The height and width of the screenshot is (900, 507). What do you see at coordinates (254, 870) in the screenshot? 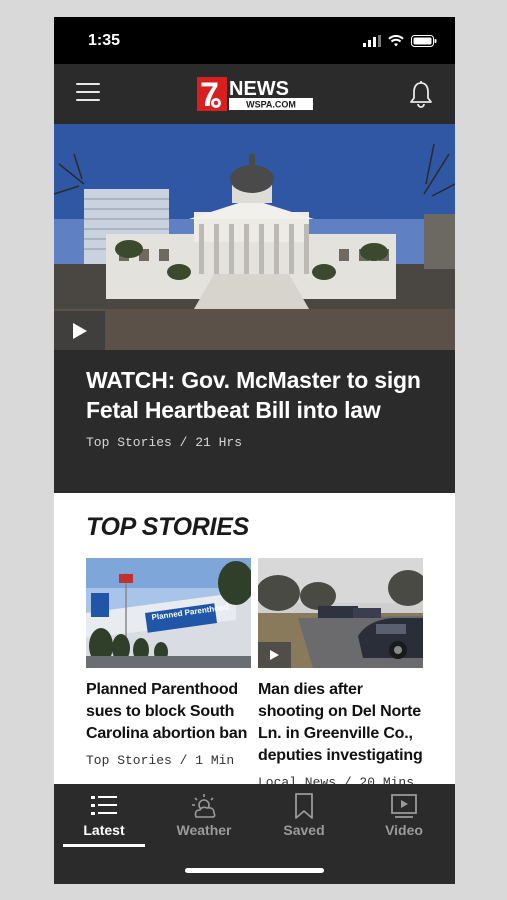
I see `home-indicator` at bounding box center [254, 870].